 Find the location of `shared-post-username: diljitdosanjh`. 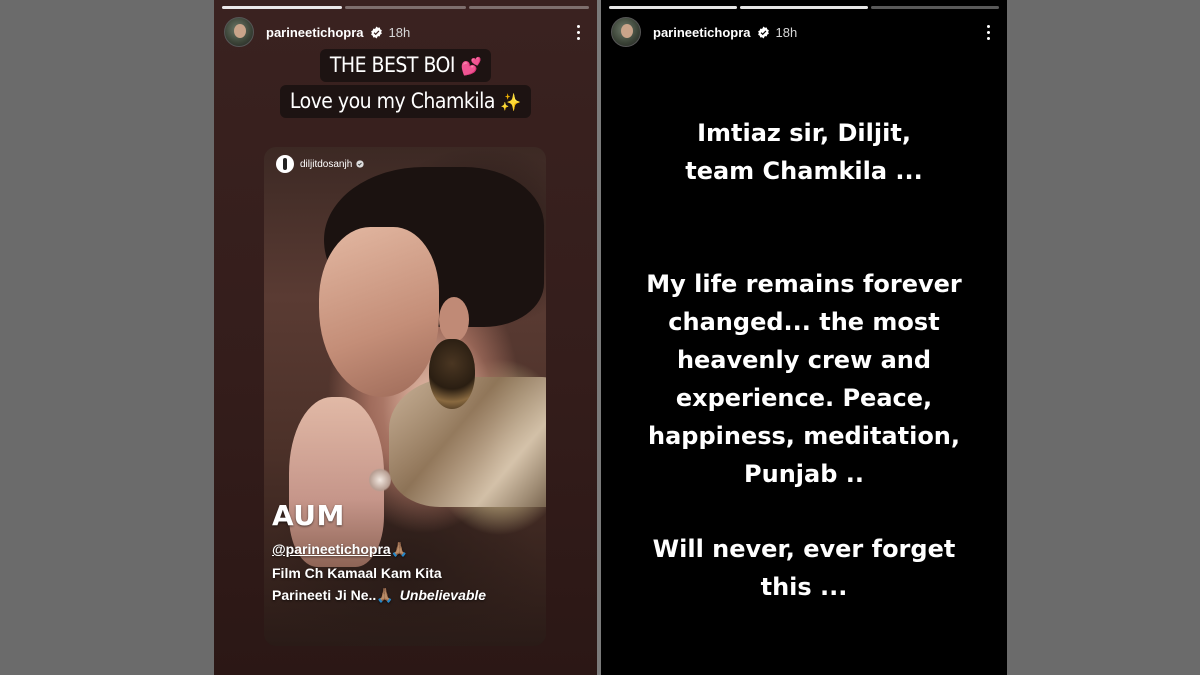

shared-post-username: diljitdosanjh is located at coordinates (326, 164).